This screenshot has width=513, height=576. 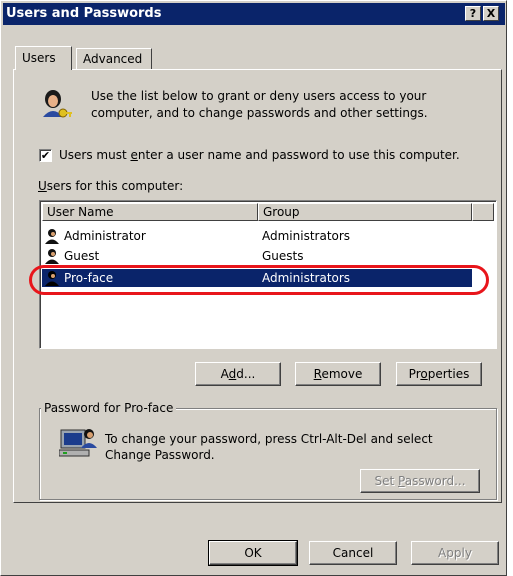 What do you see at coordinates (150, 212) in the screenshot?
I see `column-header-user-name: User Name` at bounding box center [150, 212].